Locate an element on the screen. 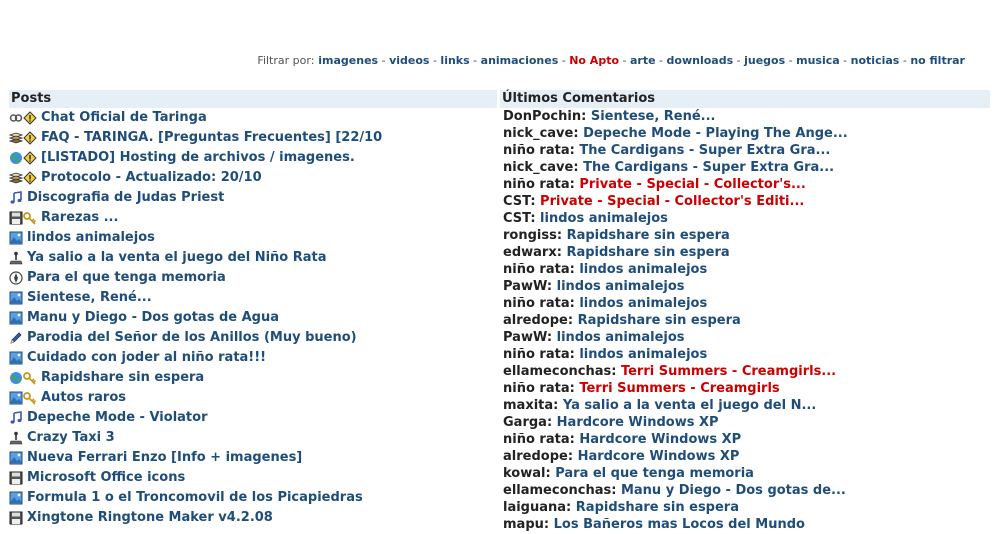 This screenshot has width=995, height=534. filter-link-arte: arte is located at coordinates (643, 60).